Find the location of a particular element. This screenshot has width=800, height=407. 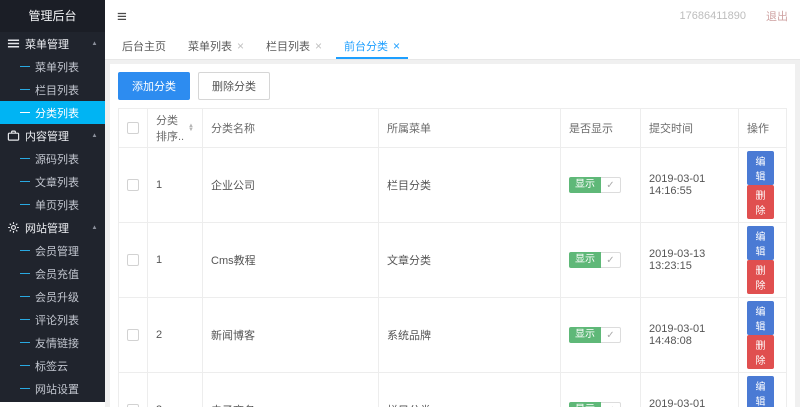

sidebar-item-tag-cloud: — 标签云 is located at coordinates (52, 365).